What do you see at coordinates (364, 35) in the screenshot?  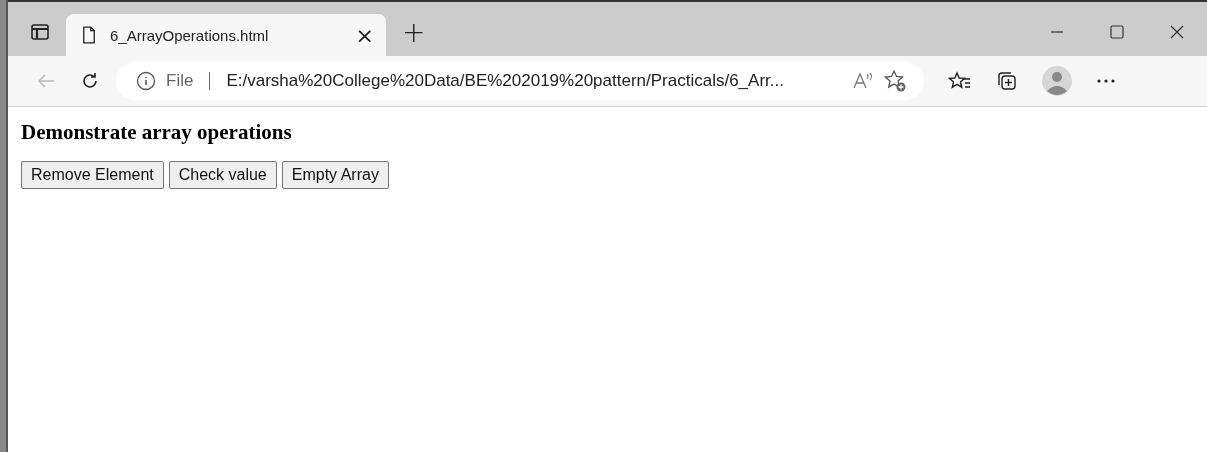 I see `close-tab-button: ×` at bounding box center [364, 35].